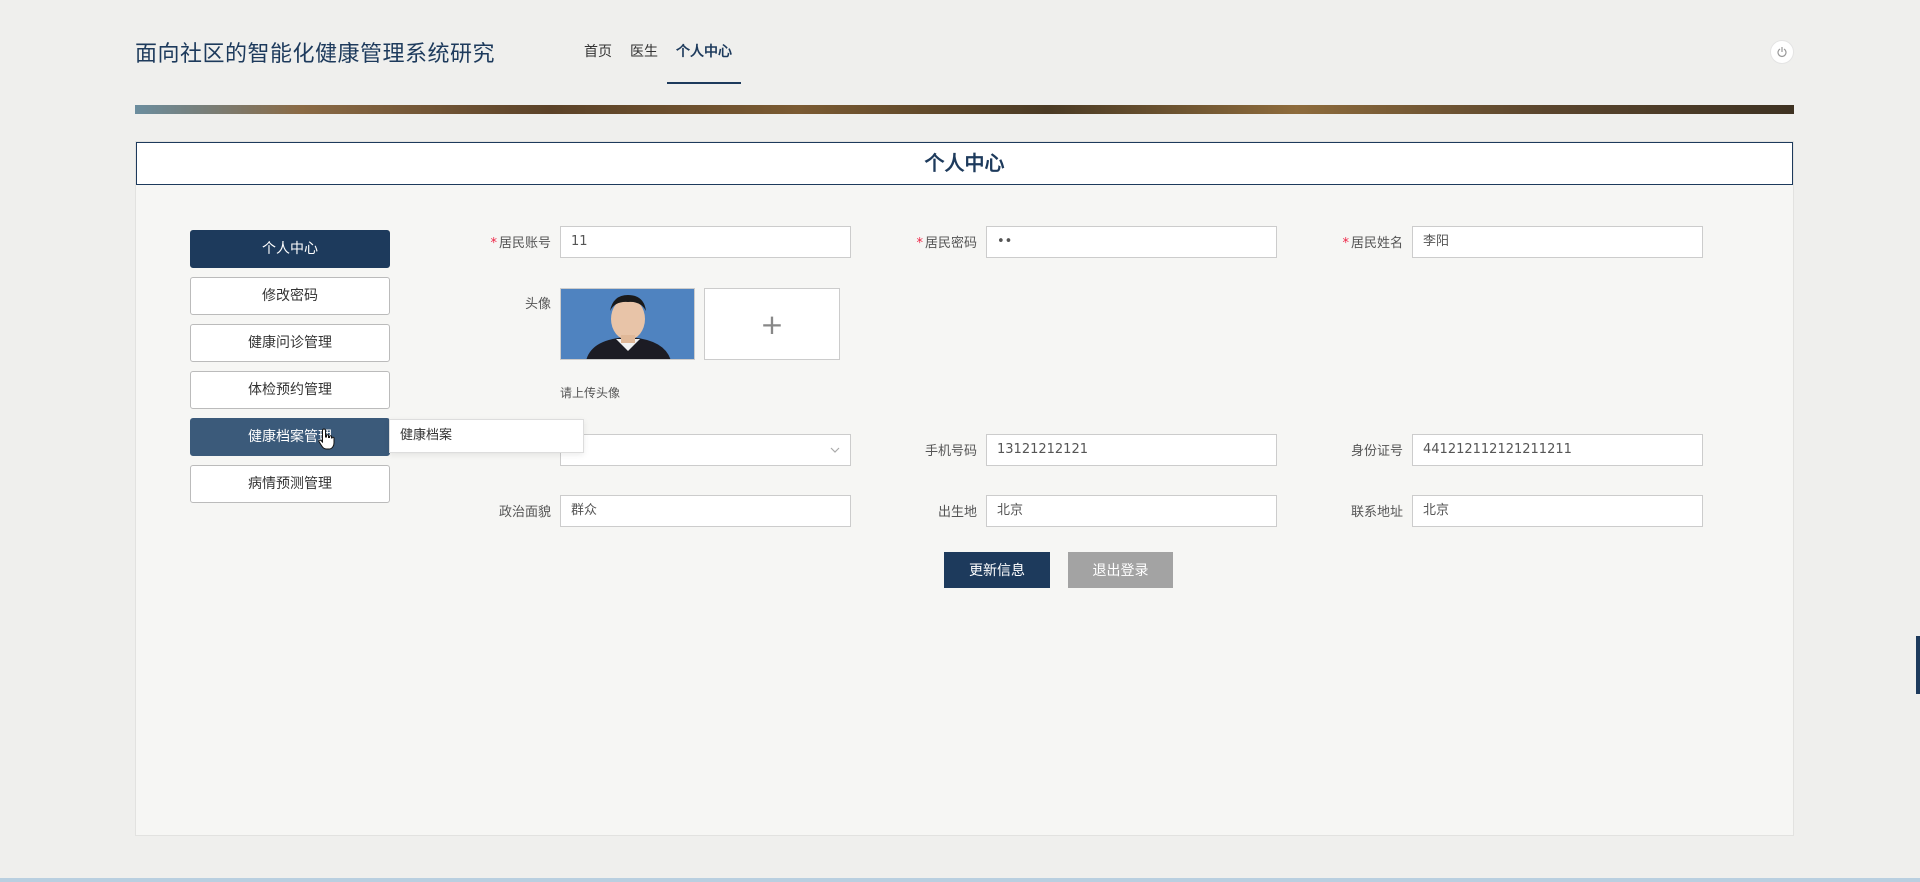 The height and width of the screenshot is (882, 1920). I want to click on sidebar-menu: 个人中心 修改密码 健康问诊管理 体检预约管理 健康档案管理 病情预测管理, so click(290, 371).